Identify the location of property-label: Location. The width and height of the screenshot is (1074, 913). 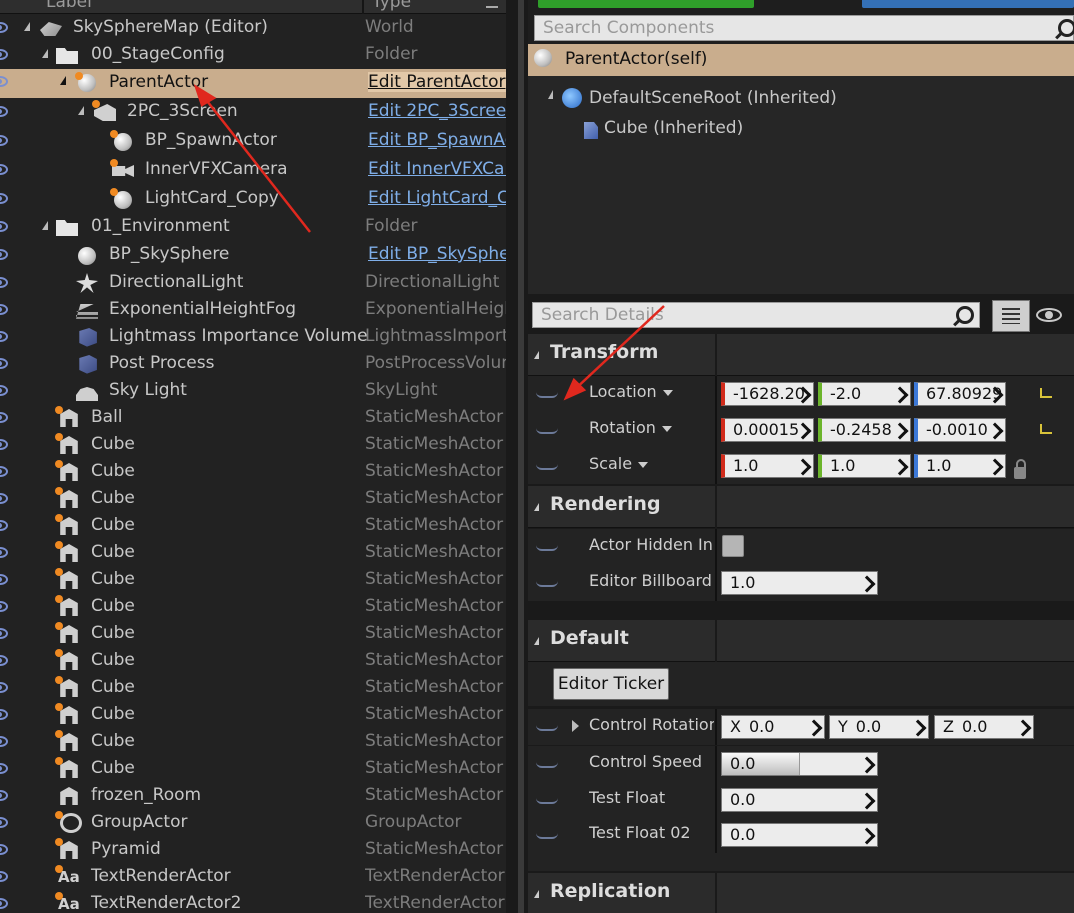
(631, 391).